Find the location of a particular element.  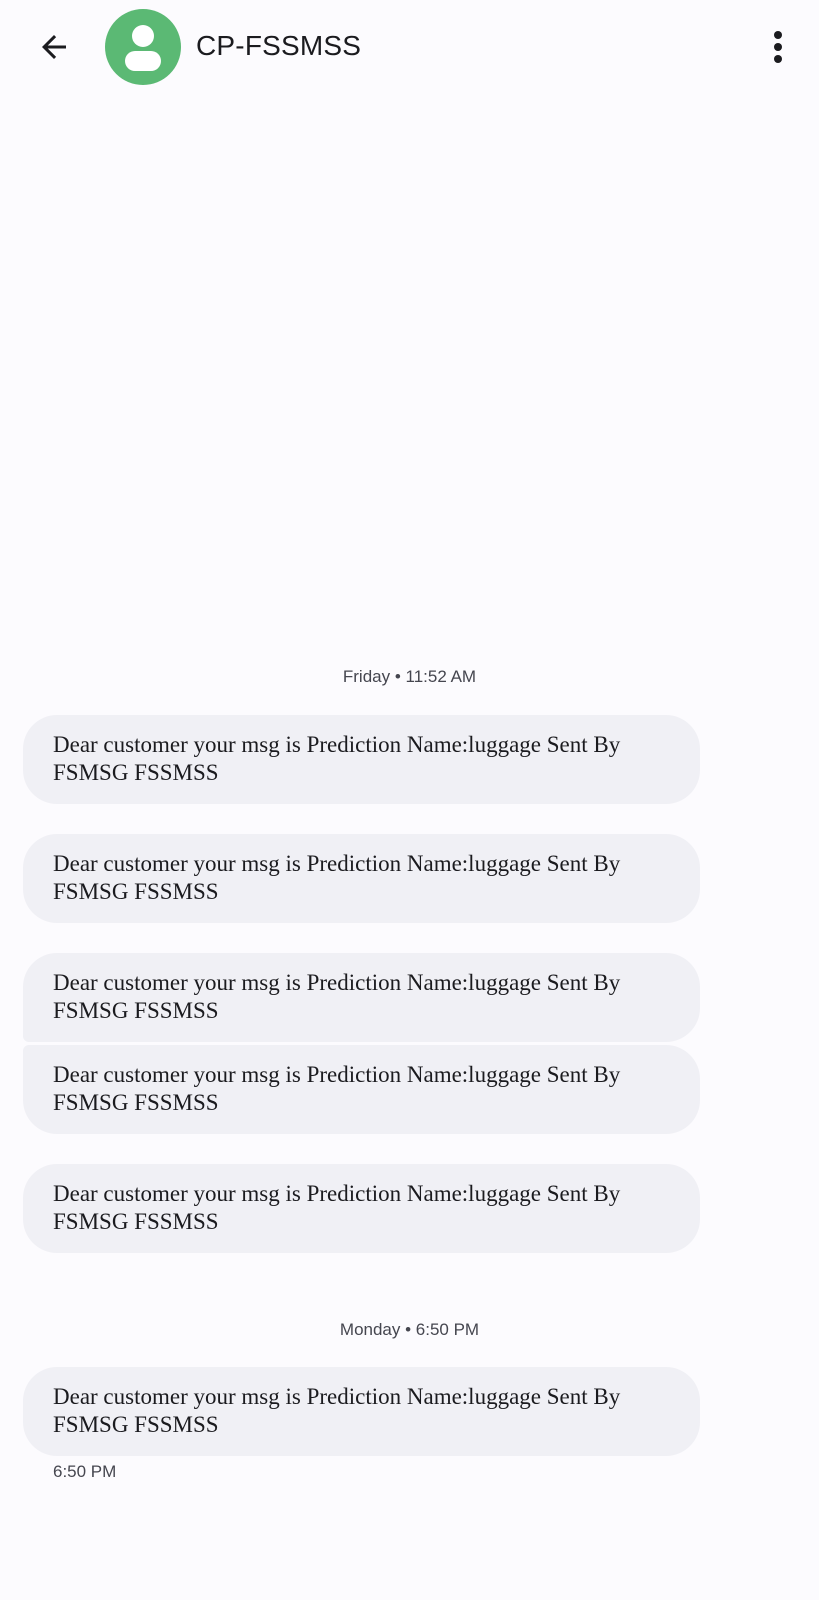

back-button is located at coordinates (54, 47).